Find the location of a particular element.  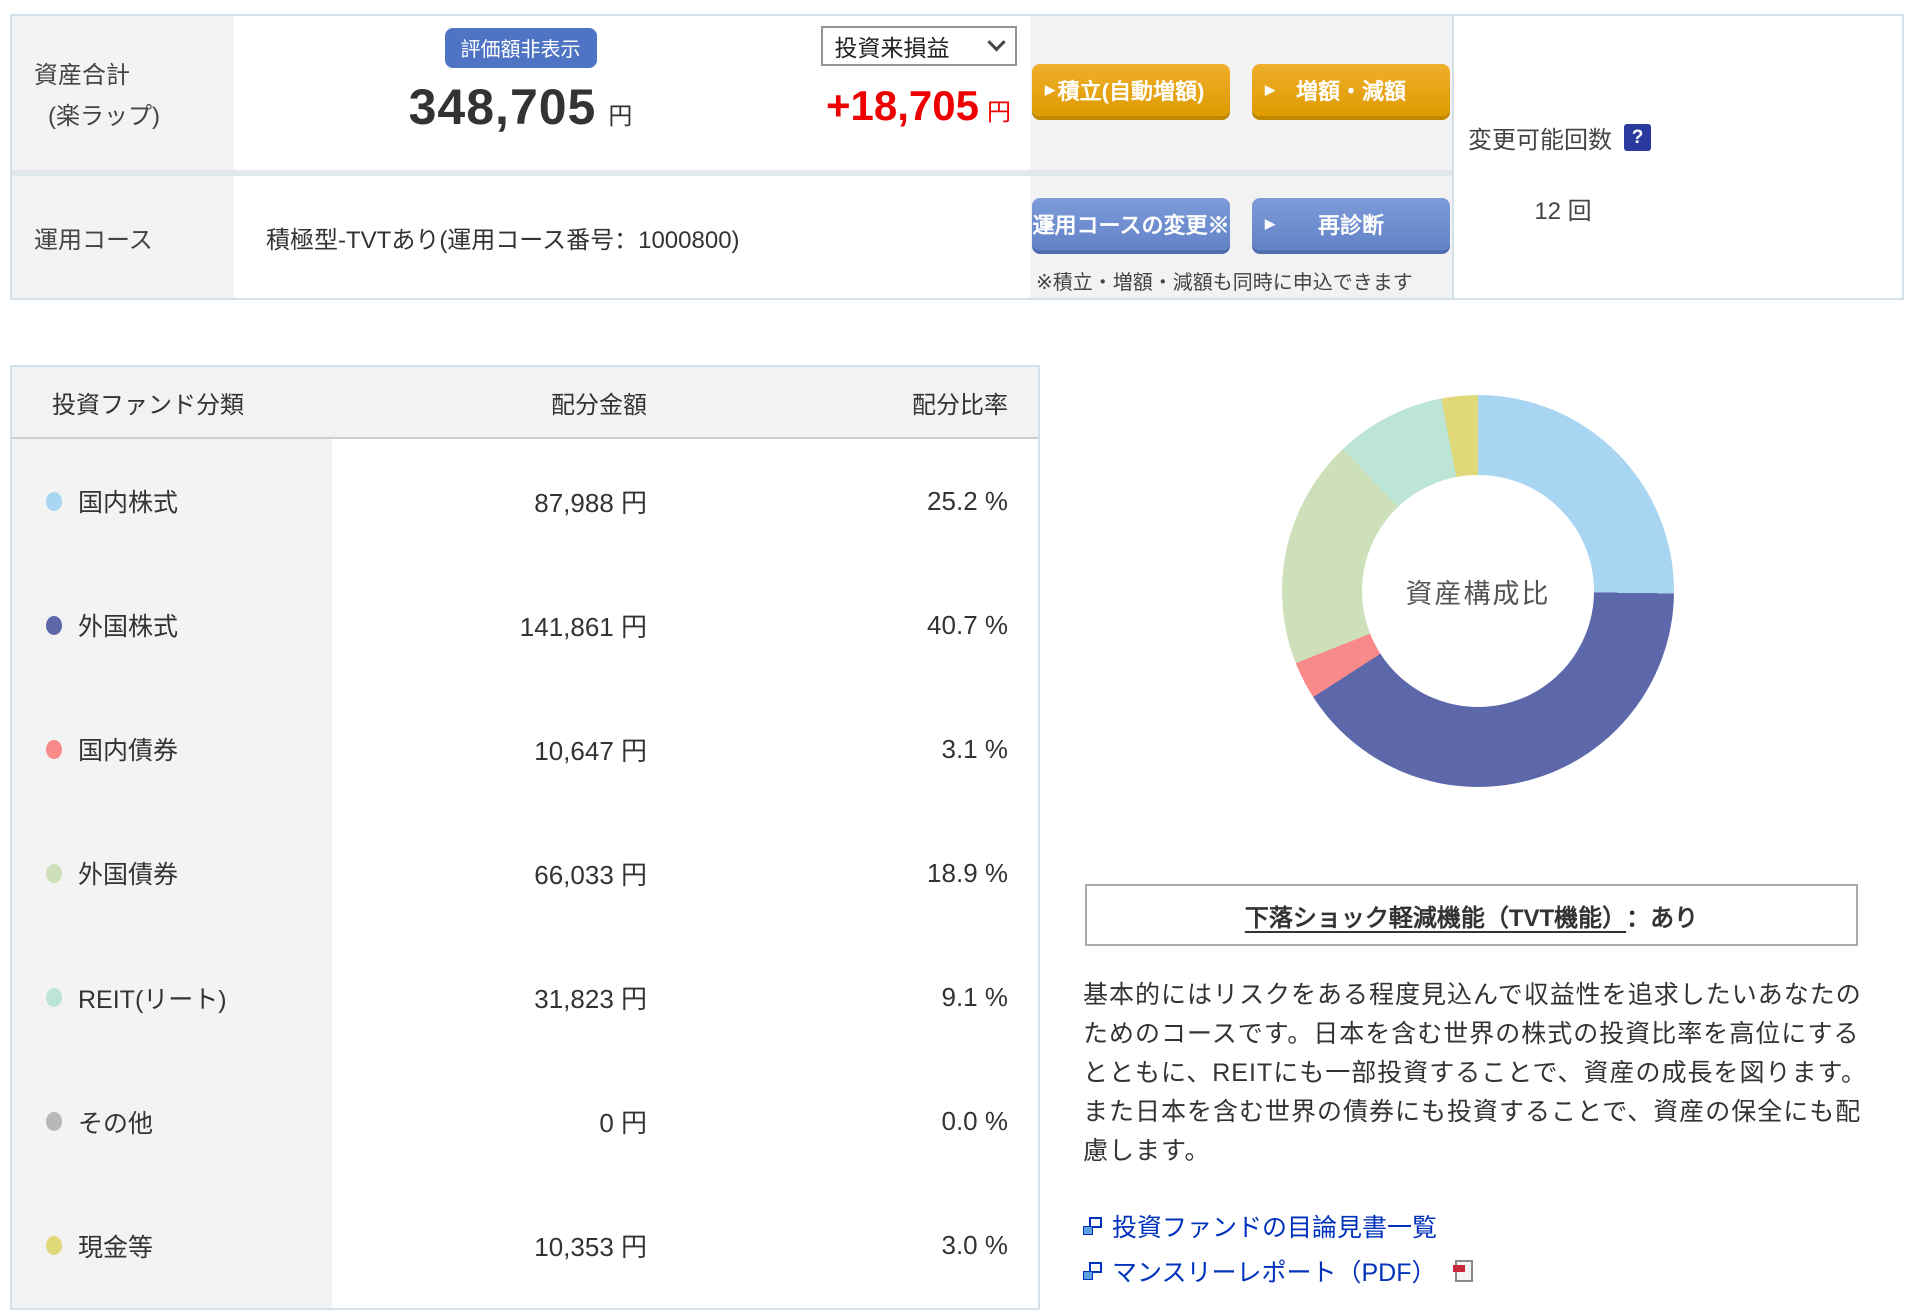

monthly-report-link: マンスリーレポート（PDF） is located at coordinates (1274, 1271).